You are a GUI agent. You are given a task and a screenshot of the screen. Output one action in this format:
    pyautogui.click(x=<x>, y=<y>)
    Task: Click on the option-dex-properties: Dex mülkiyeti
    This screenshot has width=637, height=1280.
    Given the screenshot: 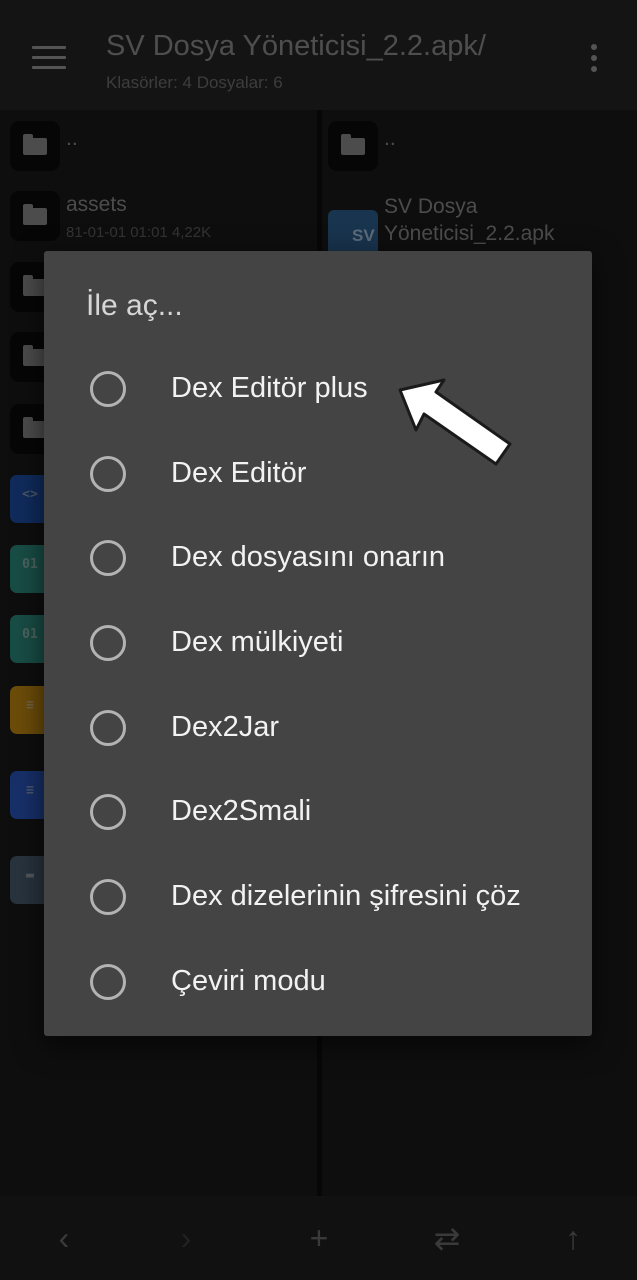 What is the action you would take?
    pyautogui.click(x=318, y=642)
    